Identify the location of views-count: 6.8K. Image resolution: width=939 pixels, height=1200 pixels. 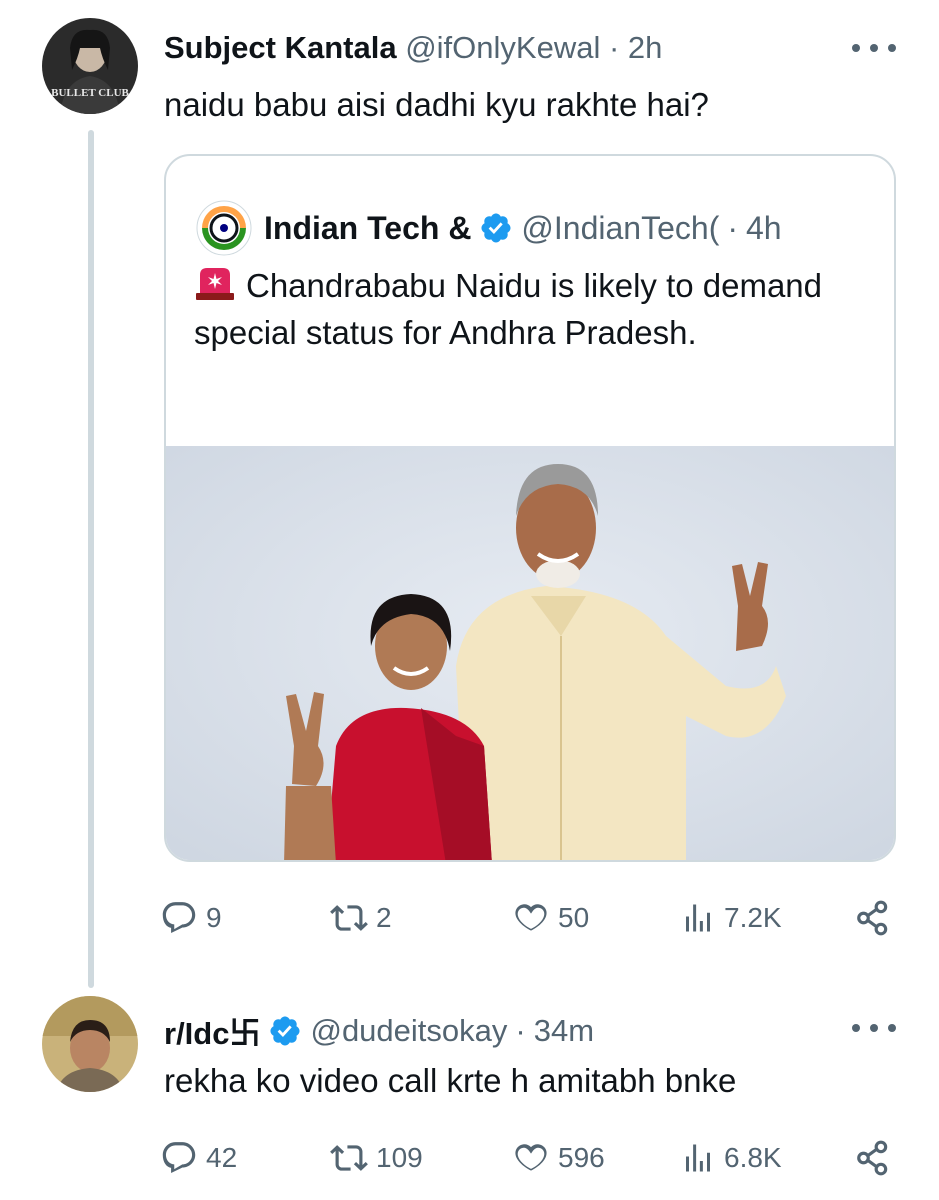
(753, 1157).